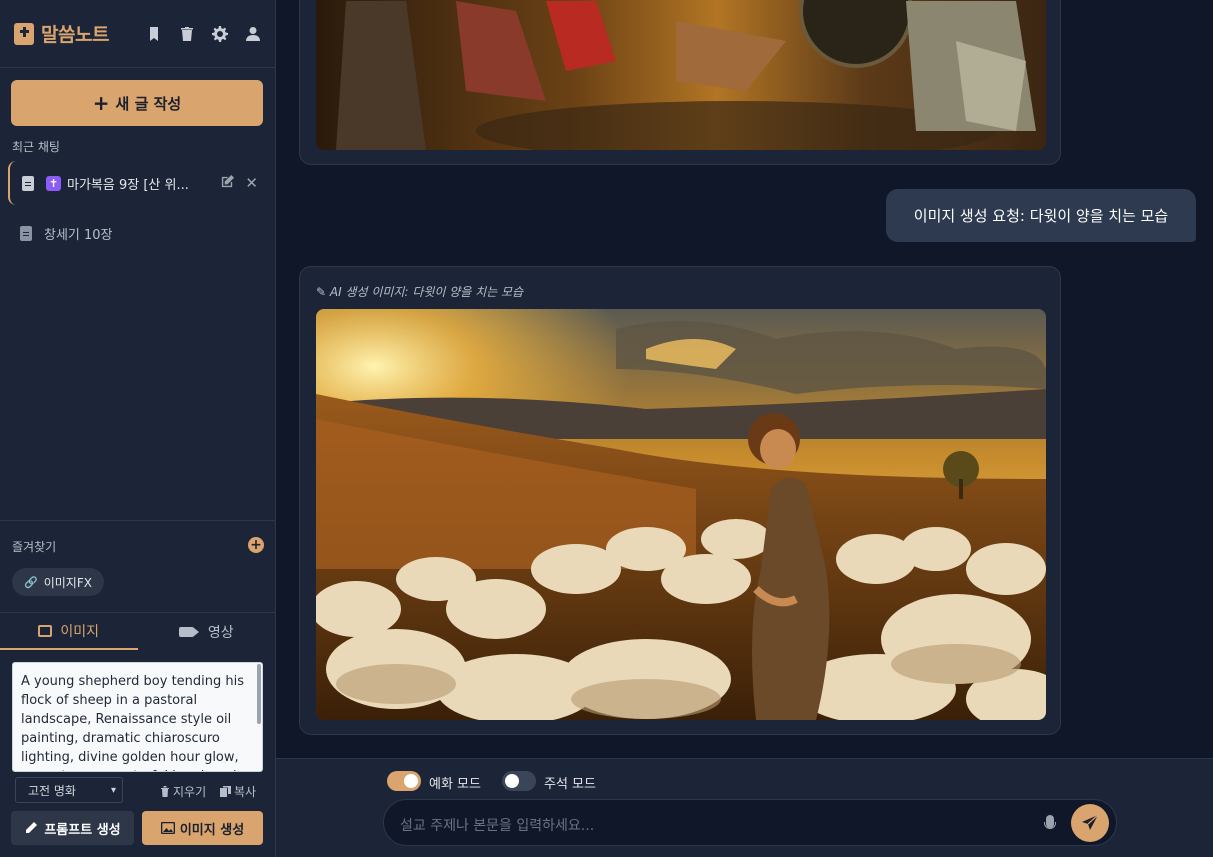  I want to click on user-icon, so click(253, 34).